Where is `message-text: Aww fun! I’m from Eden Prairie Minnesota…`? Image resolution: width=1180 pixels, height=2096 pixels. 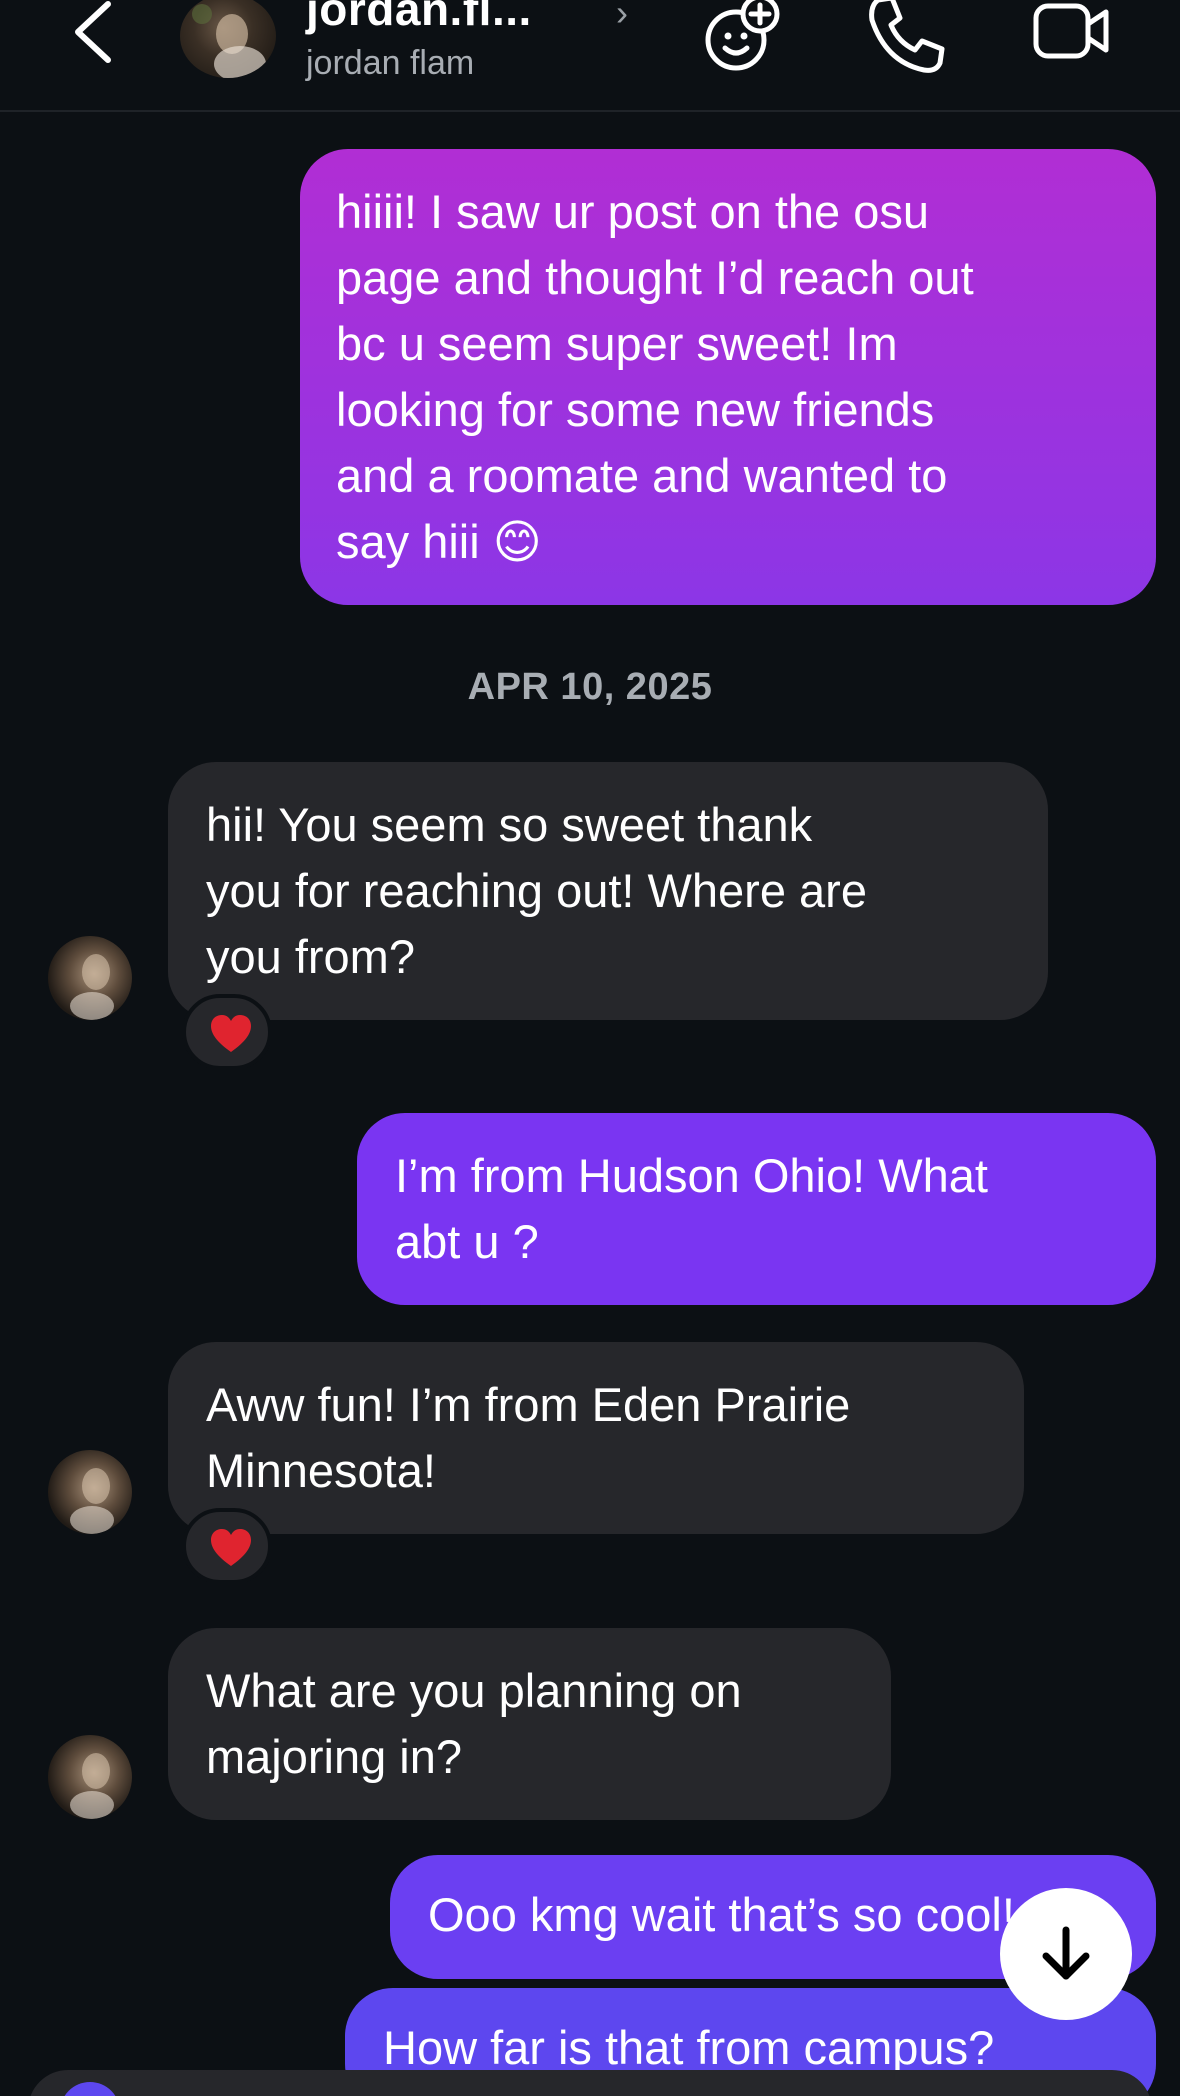
message-text: Aww fun! I’m from Eden Prairie Minnesota… is located at coordinates (528, 1437).